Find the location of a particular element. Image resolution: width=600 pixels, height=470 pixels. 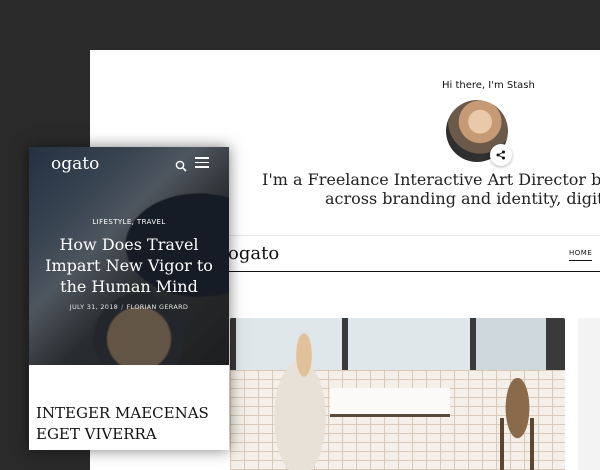

mobile-logo: ogato is located at coordinates (75, 164).